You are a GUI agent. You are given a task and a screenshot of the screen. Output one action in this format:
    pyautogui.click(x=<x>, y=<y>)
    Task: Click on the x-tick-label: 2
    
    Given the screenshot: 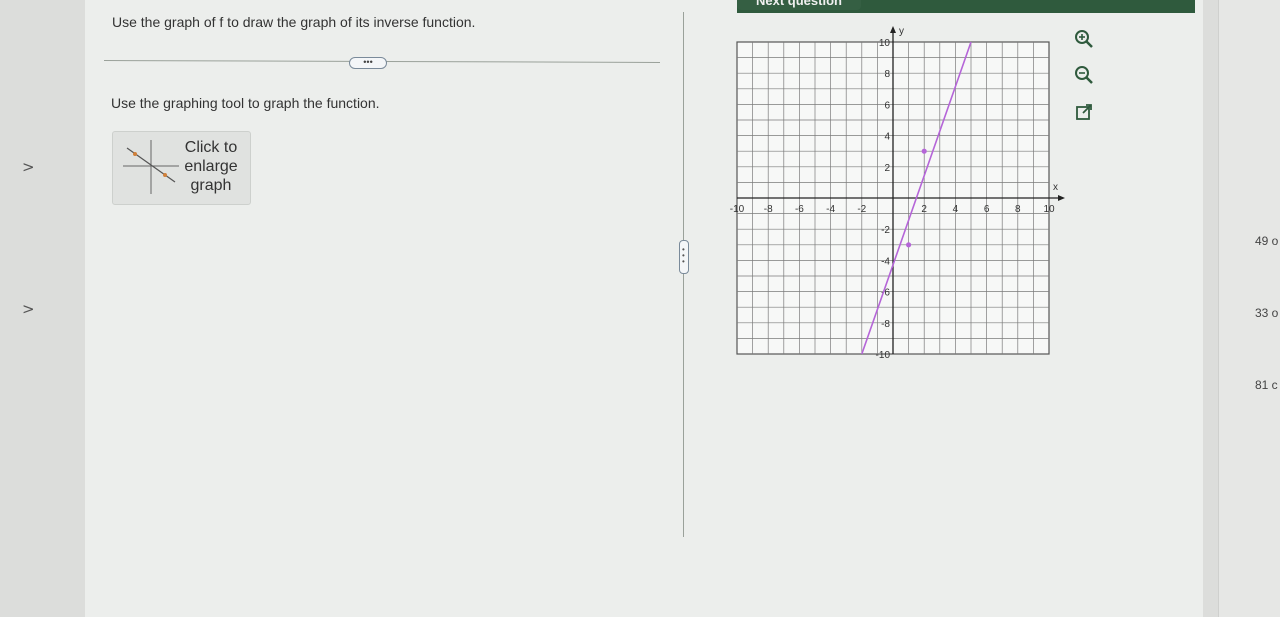 What is the action you would take?
    pyautogui.click(x=924, y=209)
    